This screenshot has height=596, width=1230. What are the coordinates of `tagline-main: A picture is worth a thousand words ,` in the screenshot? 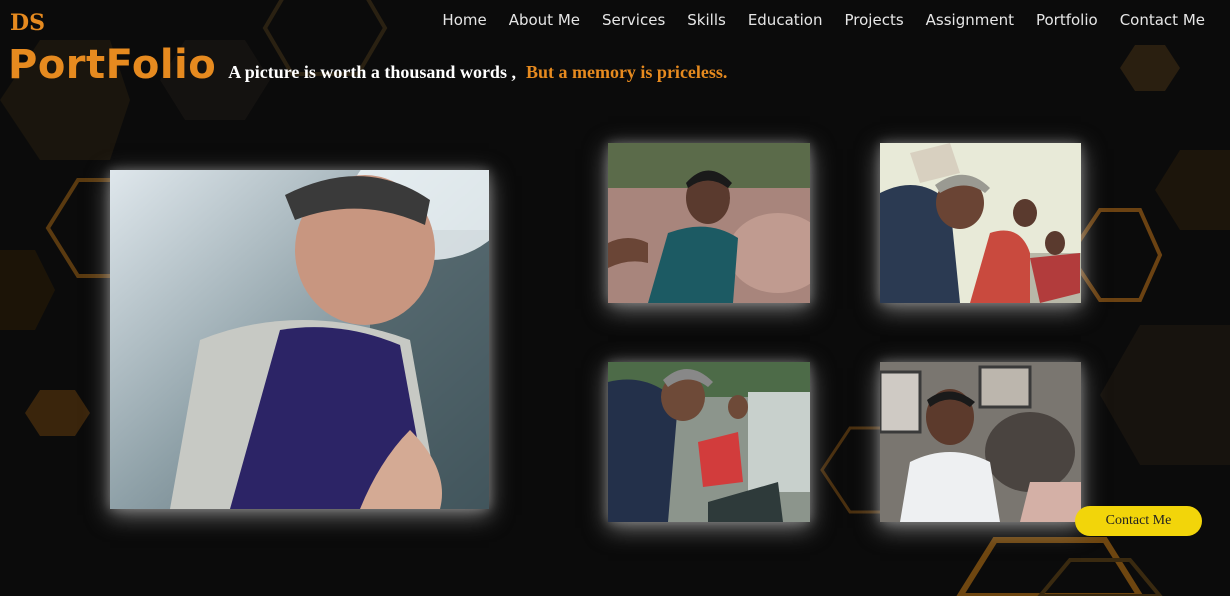 It's located at (372, 72).